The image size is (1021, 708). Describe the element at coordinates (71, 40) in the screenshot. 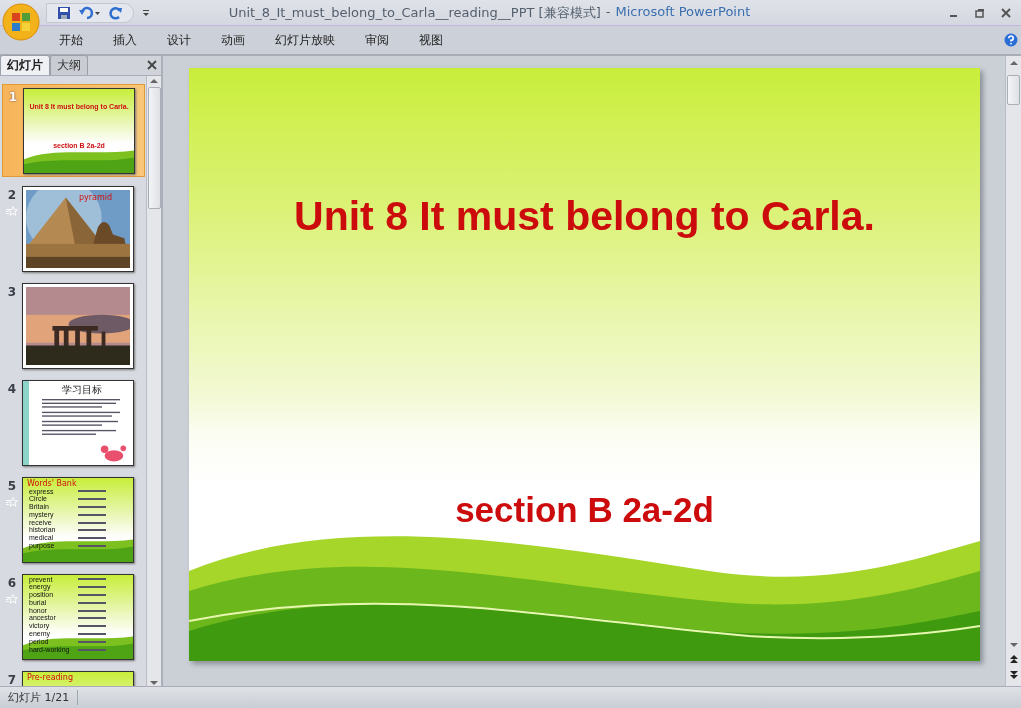

I see `ribbon-tab: 开始` at that location.